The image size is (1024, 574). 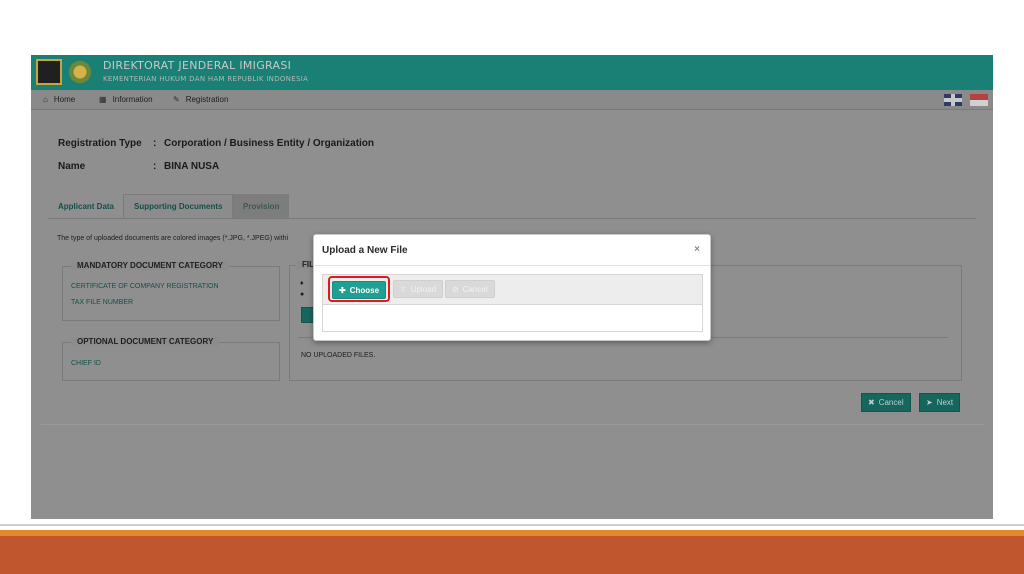 I want to click on next-button: ➤ Next, so click(x=940, y=402).